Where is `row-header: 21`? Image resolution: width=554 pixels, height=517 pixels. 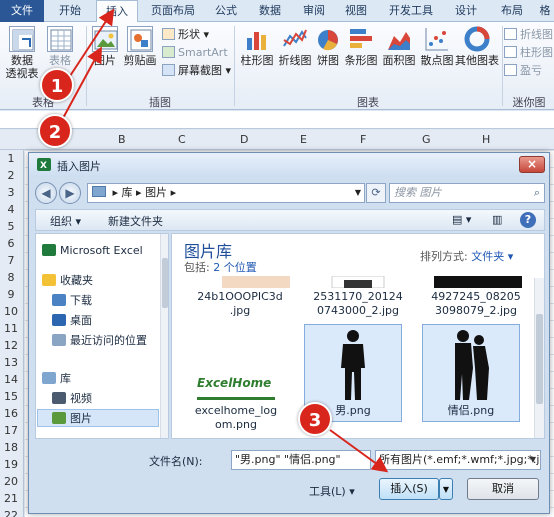 row-header: 21 is located at coordinates (11, 498).